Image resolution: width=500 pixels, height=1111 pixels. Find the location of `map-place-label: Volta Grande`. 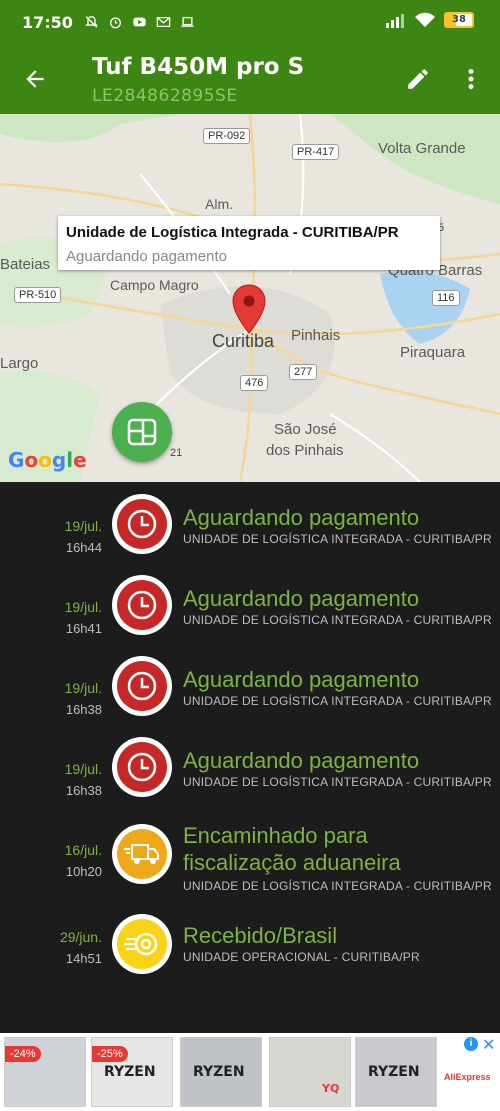

map-place-label: Volta Grande is located at coordinates (422, 148).